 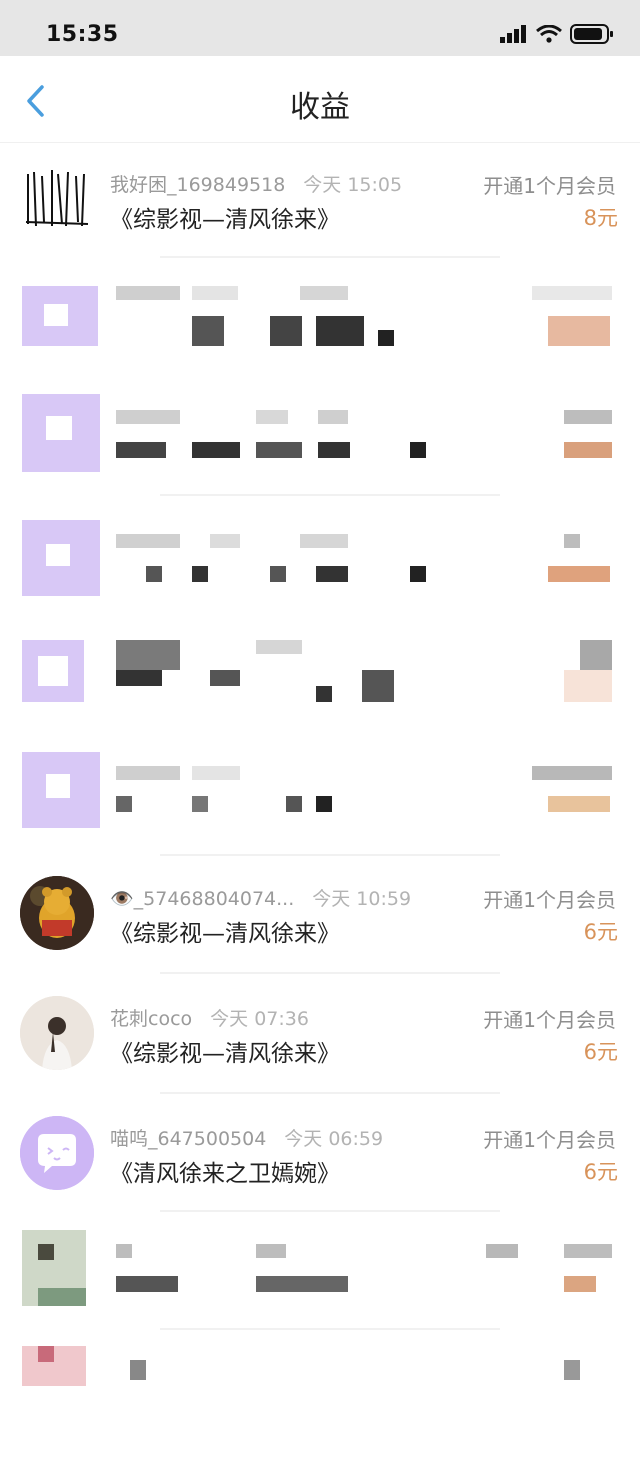 I want to click on status-time: 15:35, so click(x=82, y=34).